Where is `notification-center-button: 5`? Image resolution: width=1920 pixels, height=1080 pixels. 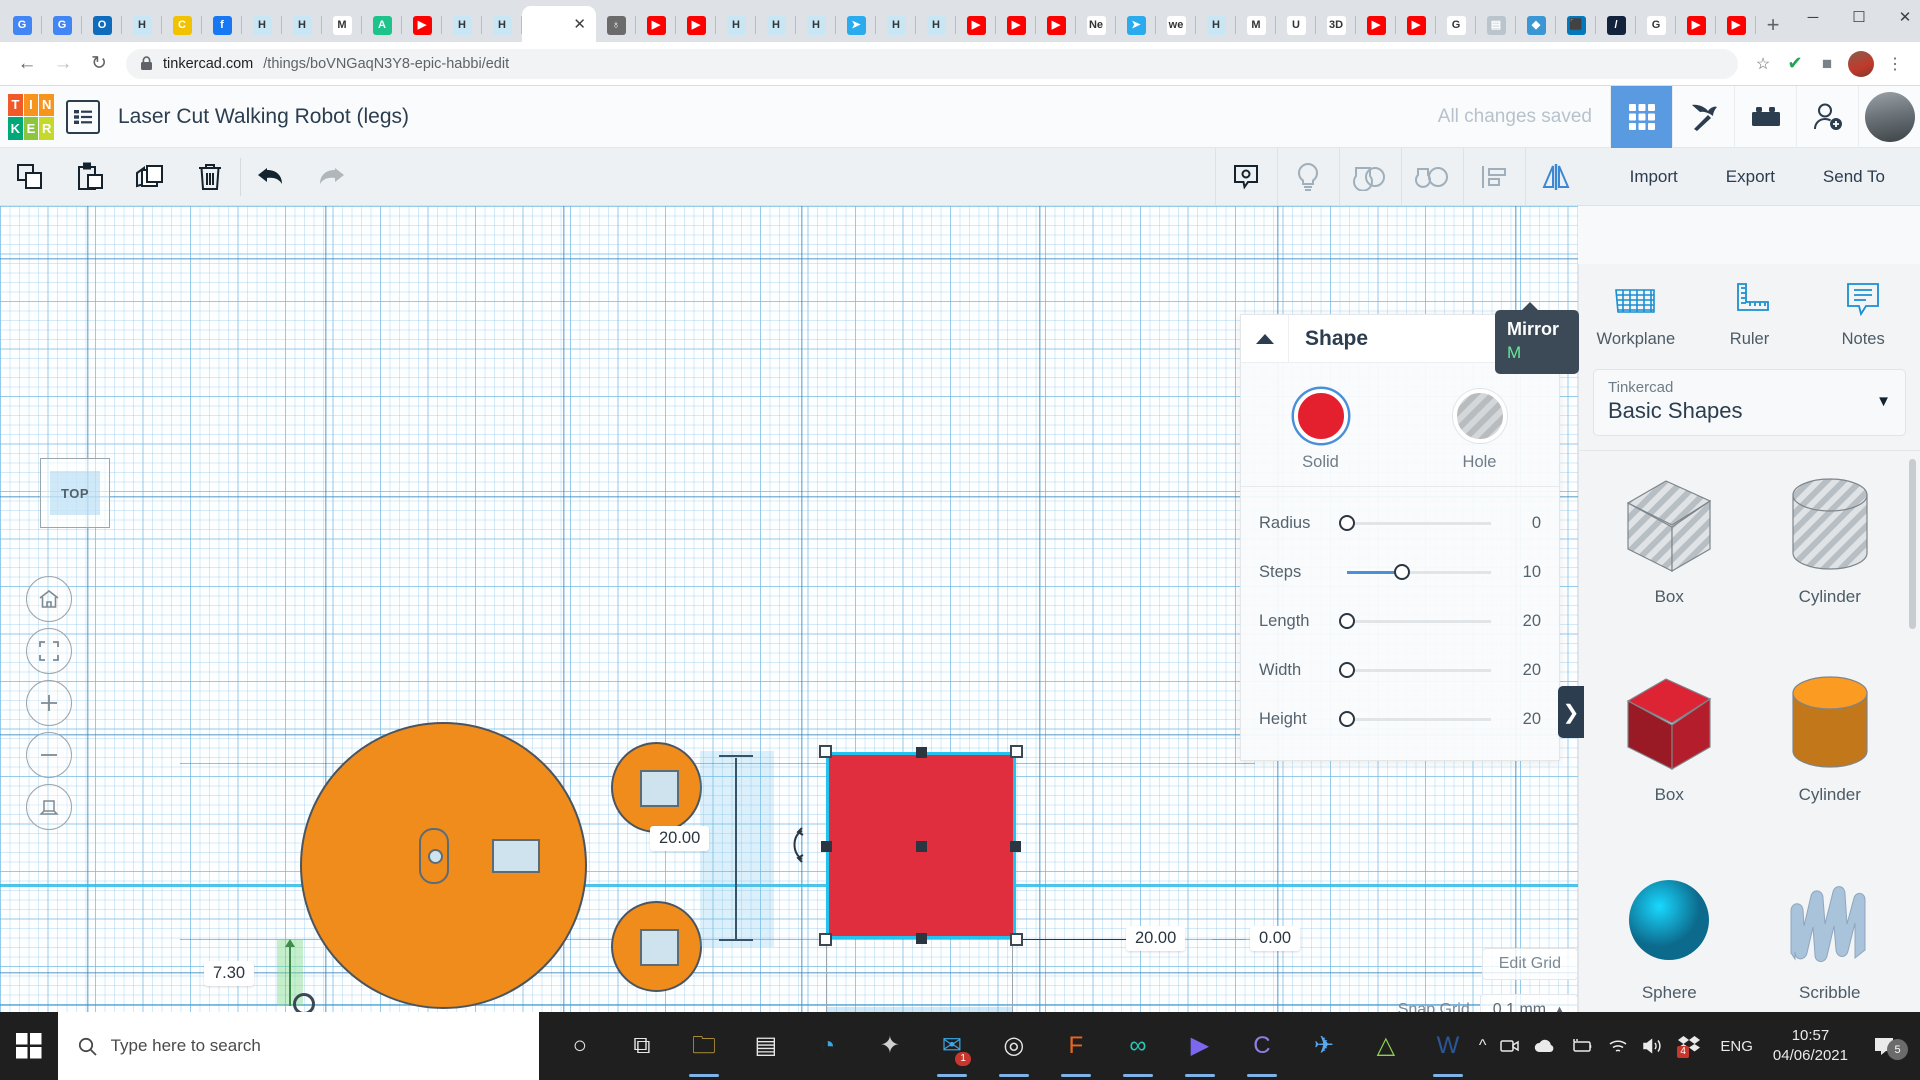 notification-center-button: 5 is located at coordinates (1885, 1048).